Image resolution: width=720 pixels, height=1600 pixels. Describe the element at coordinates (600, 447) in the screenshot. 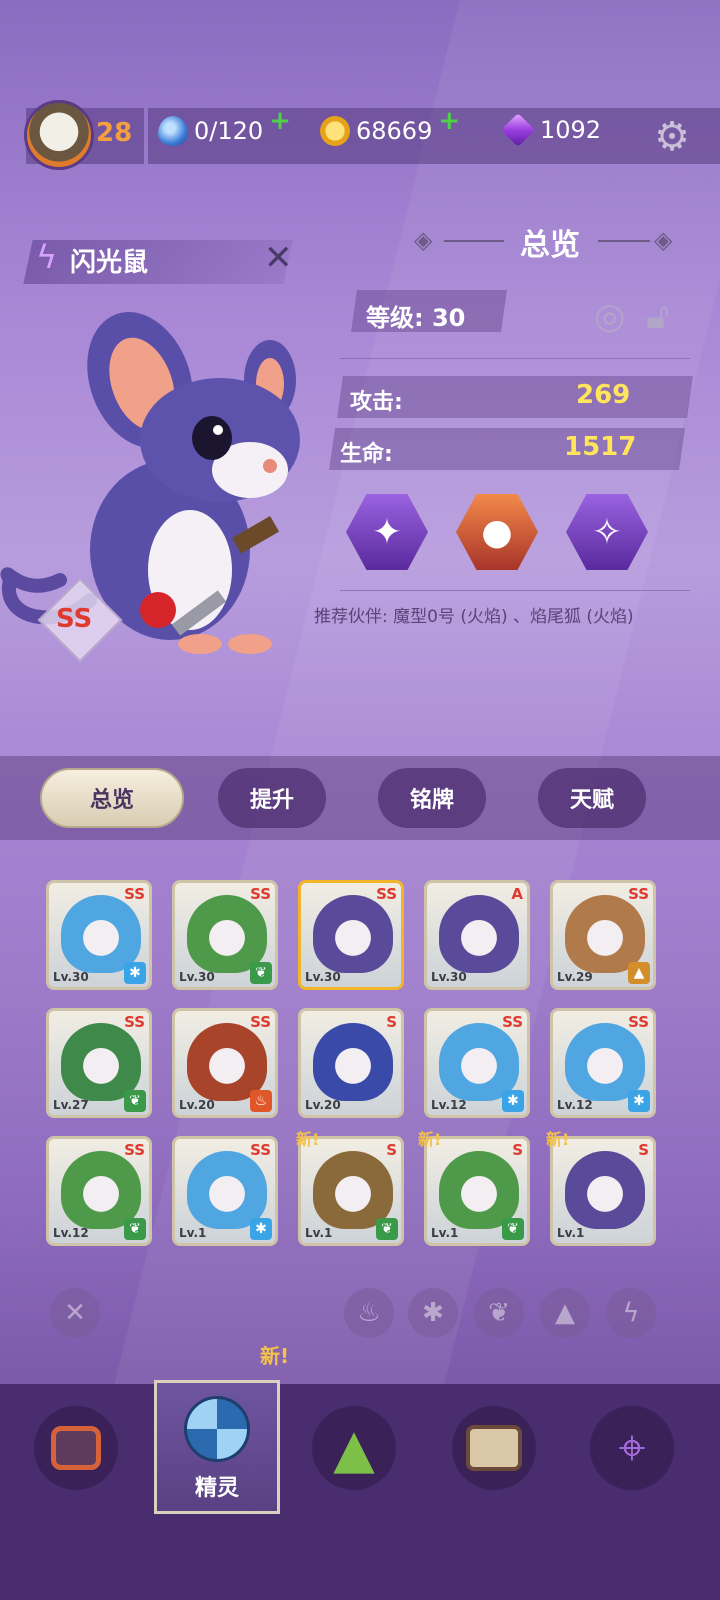

I see `hp-value: 1517` at that location.